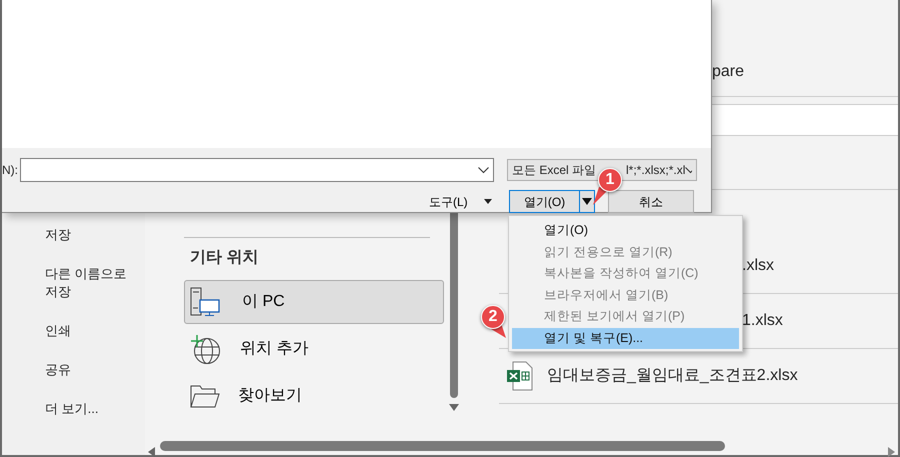 The width and height of the screenshot is (900, 457). What do you see at coordinates (95, 235) in the screenshot?
I see `nav-item: 저장` at bounding box center [95, 235].